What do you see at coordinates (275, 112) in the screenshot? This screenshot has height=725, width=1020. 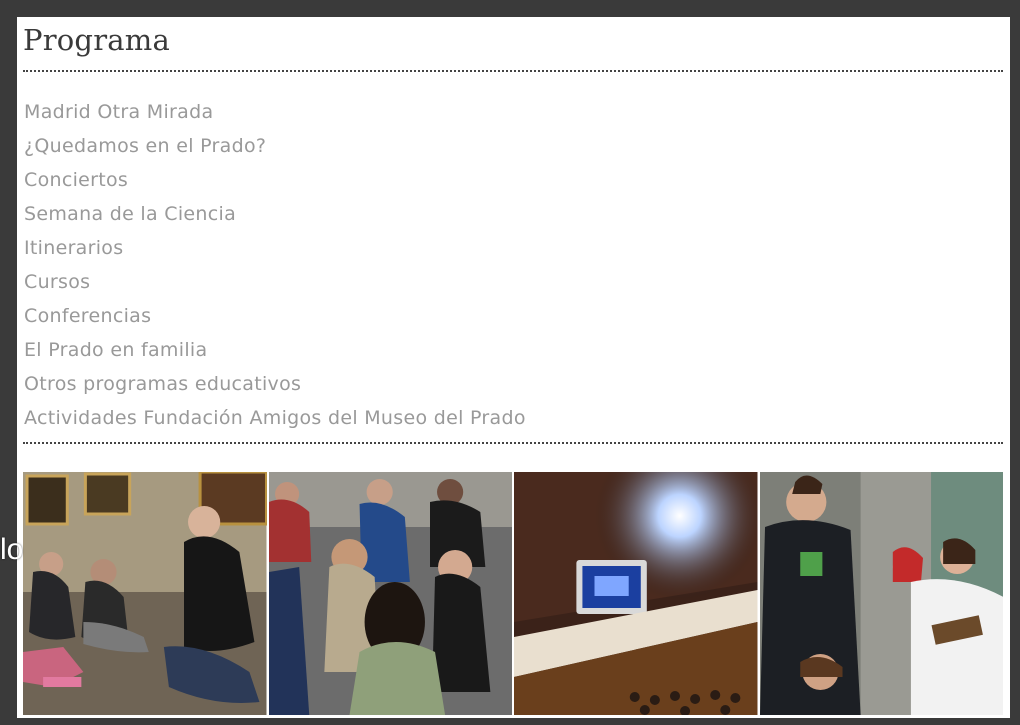 I see `menu-item: Madrid Otra Mirada` at bounding box center [275, 112].